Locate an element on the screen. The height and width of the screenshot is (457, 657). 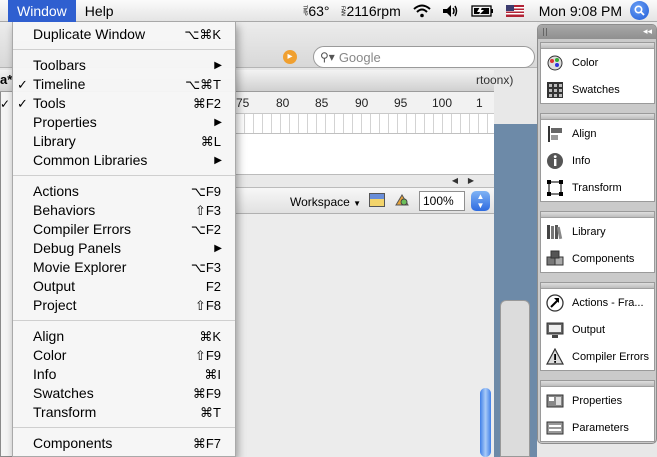
timeline-scrollbar: ◀ ▶ is located at coordinates (365, 181).